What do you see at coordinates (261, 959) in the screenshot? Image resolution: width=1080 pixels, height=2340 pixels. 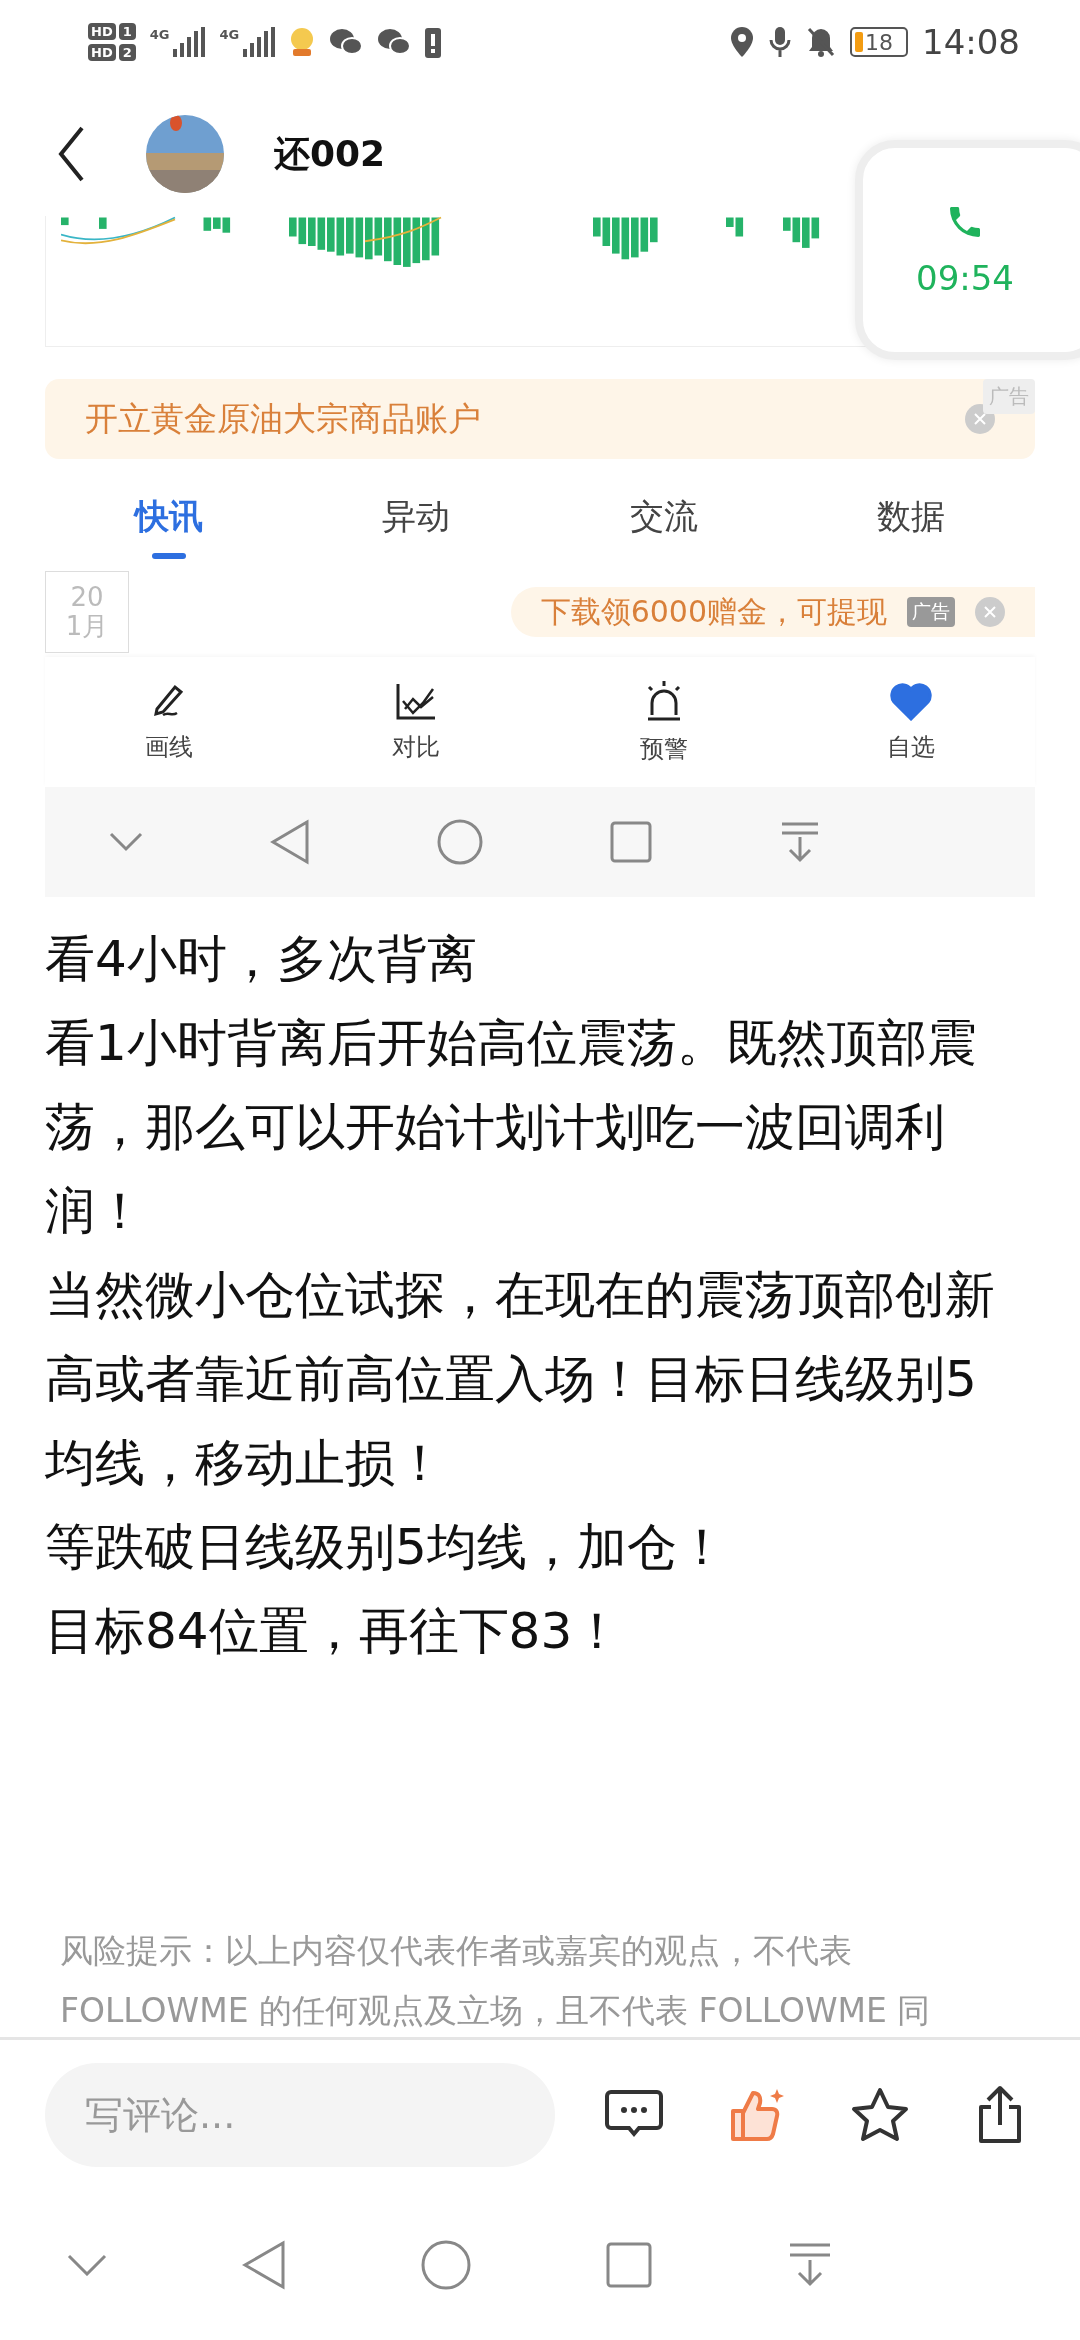 I see `post-paragraph: 看4小时，多次背离` at bounding box center [261, 959].